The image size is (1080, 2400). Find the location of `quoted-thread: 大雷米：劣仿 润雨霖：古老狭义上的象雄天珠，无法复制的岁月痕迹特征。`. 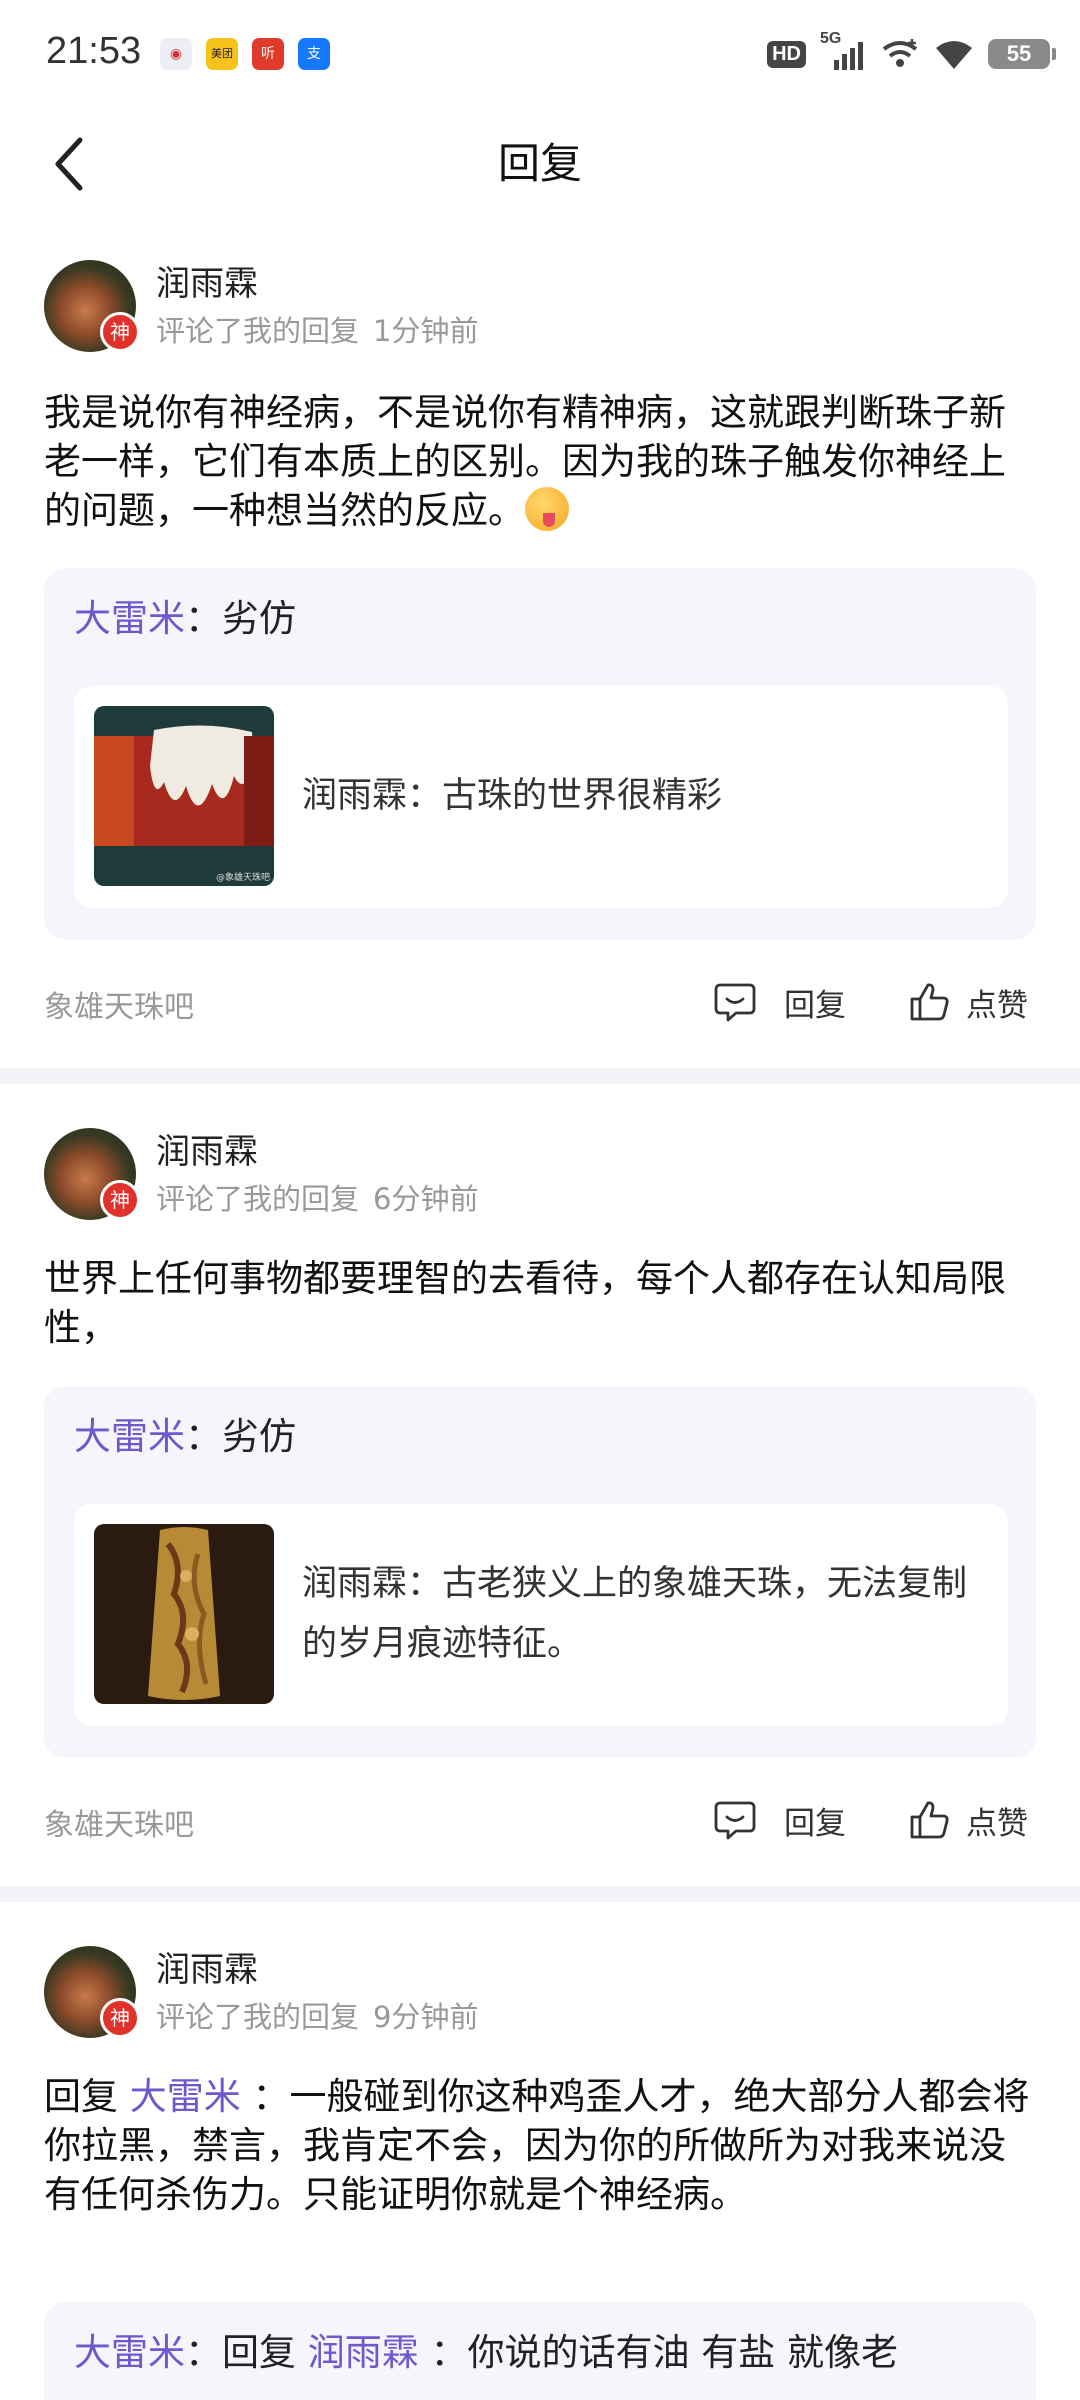

quoted-thread: 大雷米：劣仿 润雨霖：古老狭义上的象雄天珠，无法复制的岁月痕迹特征。 is located at coordinates (540, 1572).